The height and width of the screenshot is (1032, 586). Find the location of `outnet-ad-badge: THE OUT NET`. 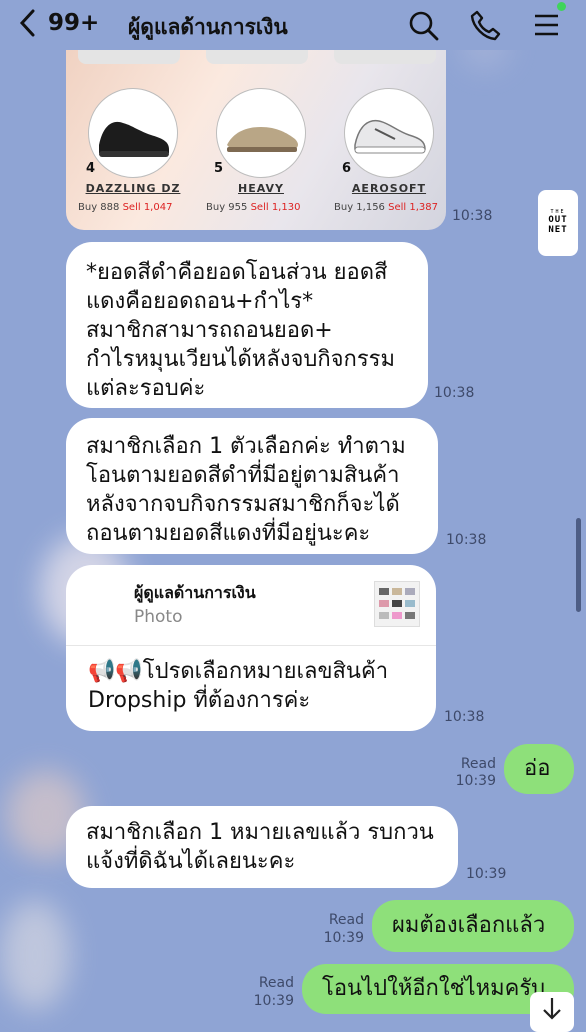

outnet-ad-badge: THE OUT NET is located at coordinates (558, 223).